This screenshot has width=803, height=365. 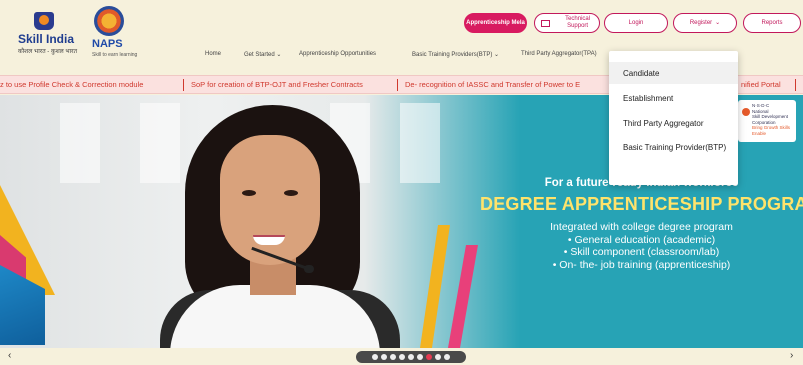 What do you see at coordinates (559, 54) in the screenshot?
I see `nav-item-tpa: Third Party Aggregator(TPA)` at bounding box center [559, 54].